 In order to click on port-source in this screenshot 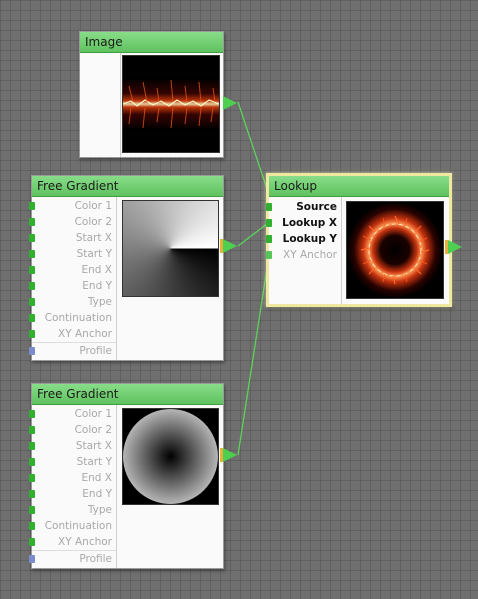, I will do `click(269, 207)`.